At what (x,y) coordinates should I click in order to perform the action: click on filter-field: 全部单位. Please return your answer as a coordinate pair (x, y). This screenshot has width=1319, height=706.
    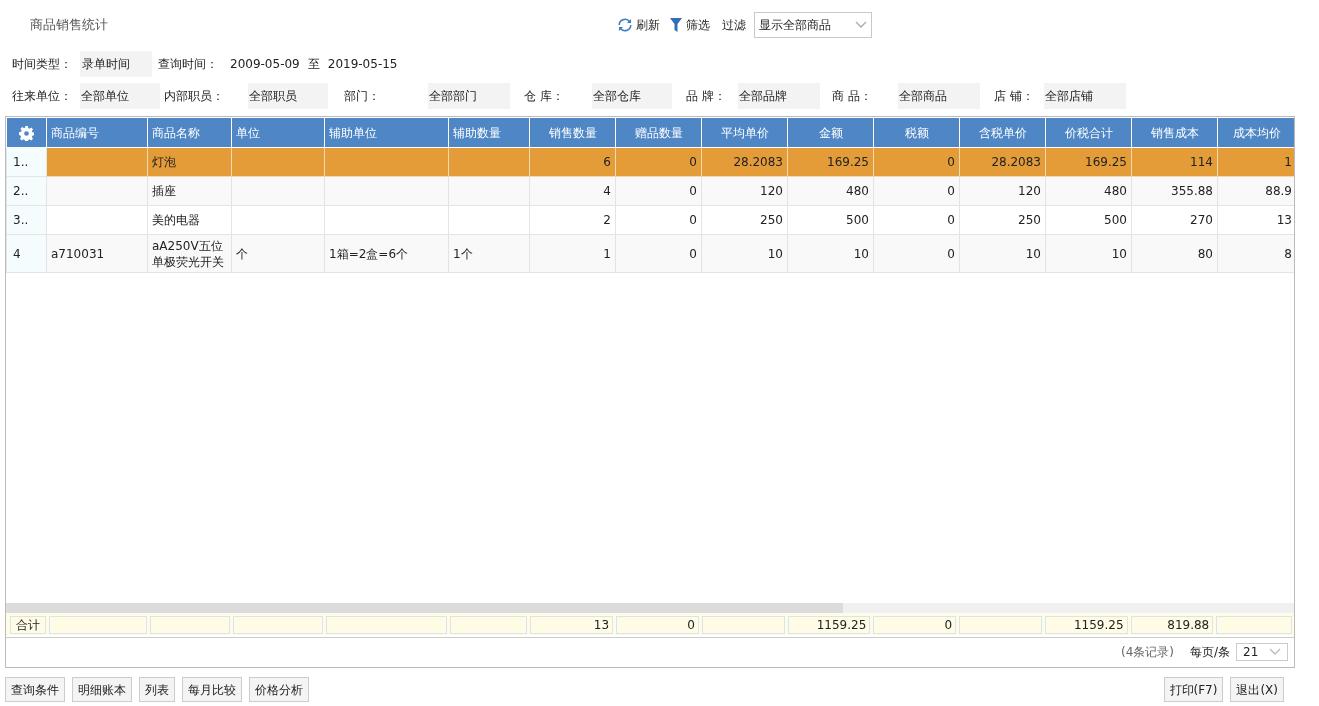
    Looking at the image, I should click on (120, 96).